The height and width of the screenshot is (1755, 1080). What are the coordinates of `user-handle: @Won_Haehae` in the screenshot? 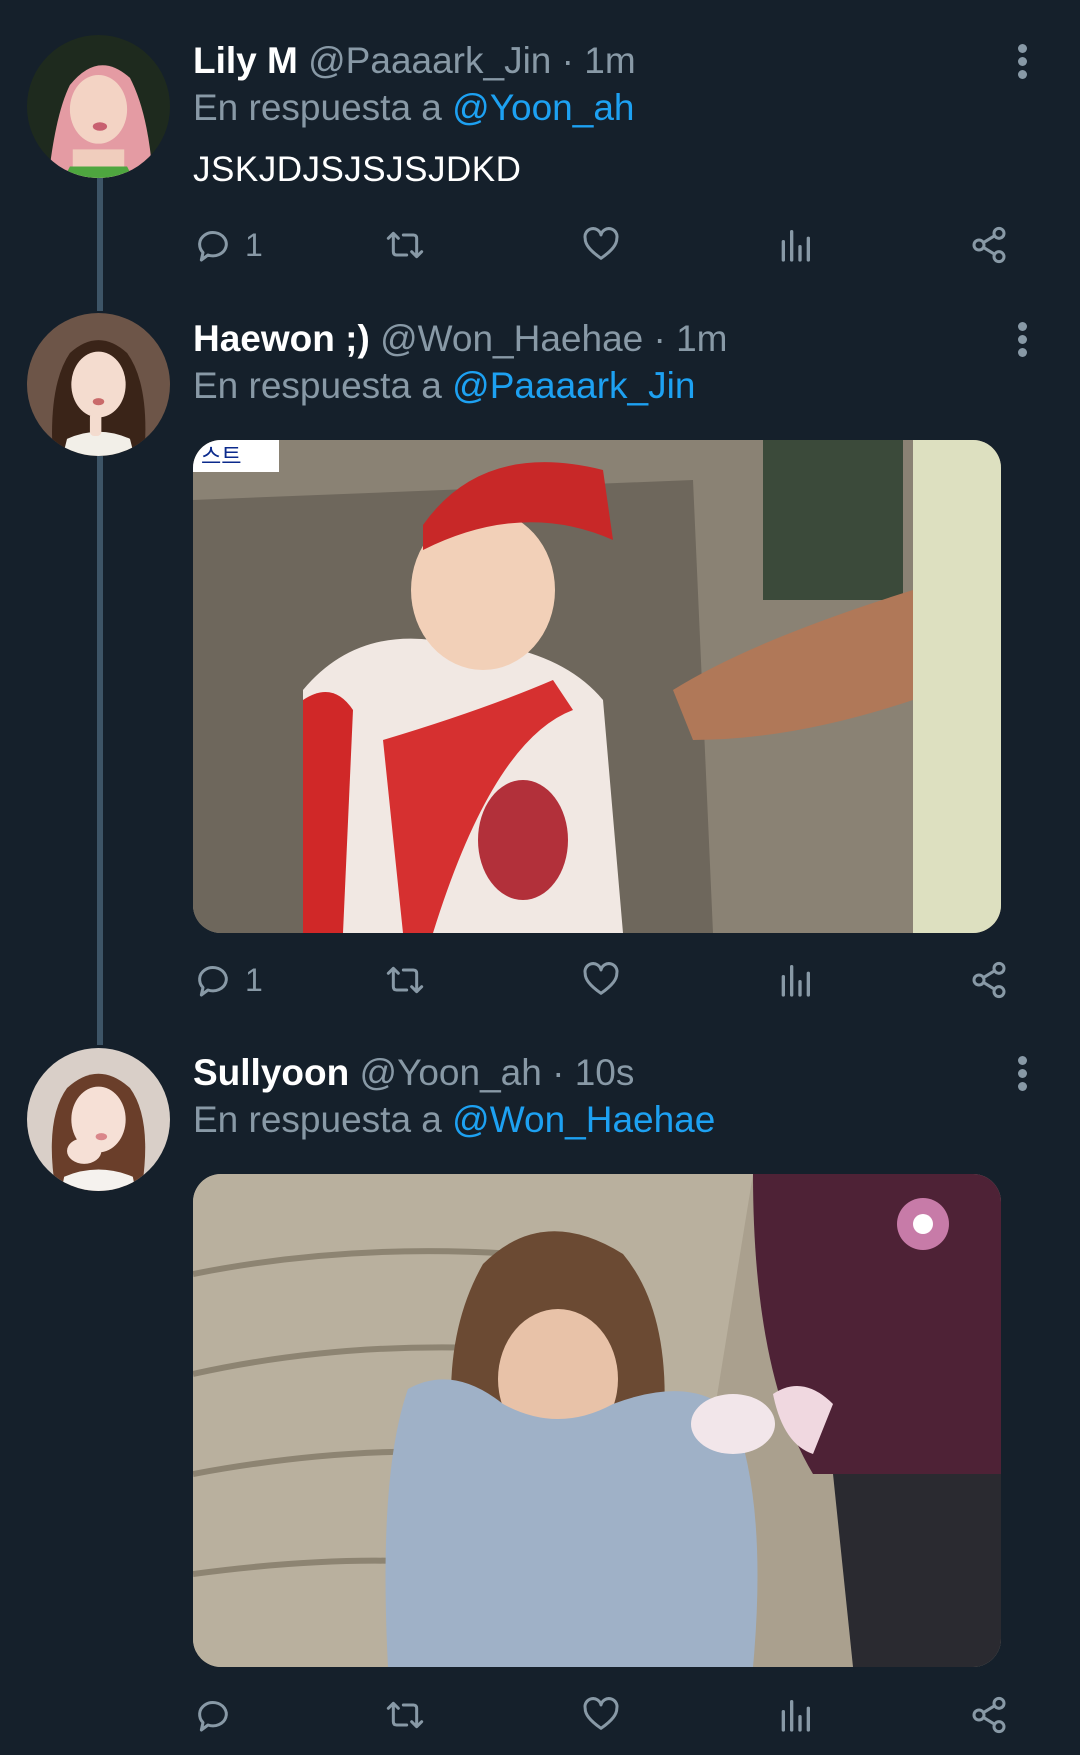 It's located at (511, 338).